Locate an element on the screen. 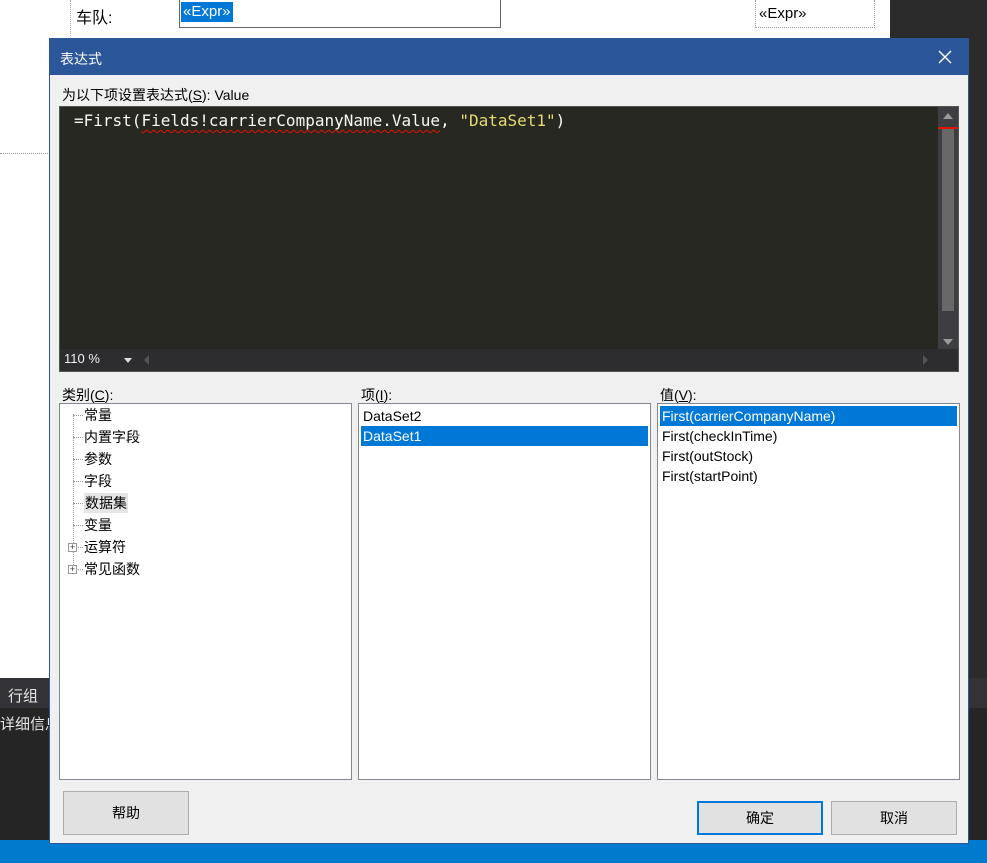 Image resolution: width=987 pixels, height=863 pixels. field-reference-error: Fields!carrierCompanyName.Value is located at coordinates (291, 120).